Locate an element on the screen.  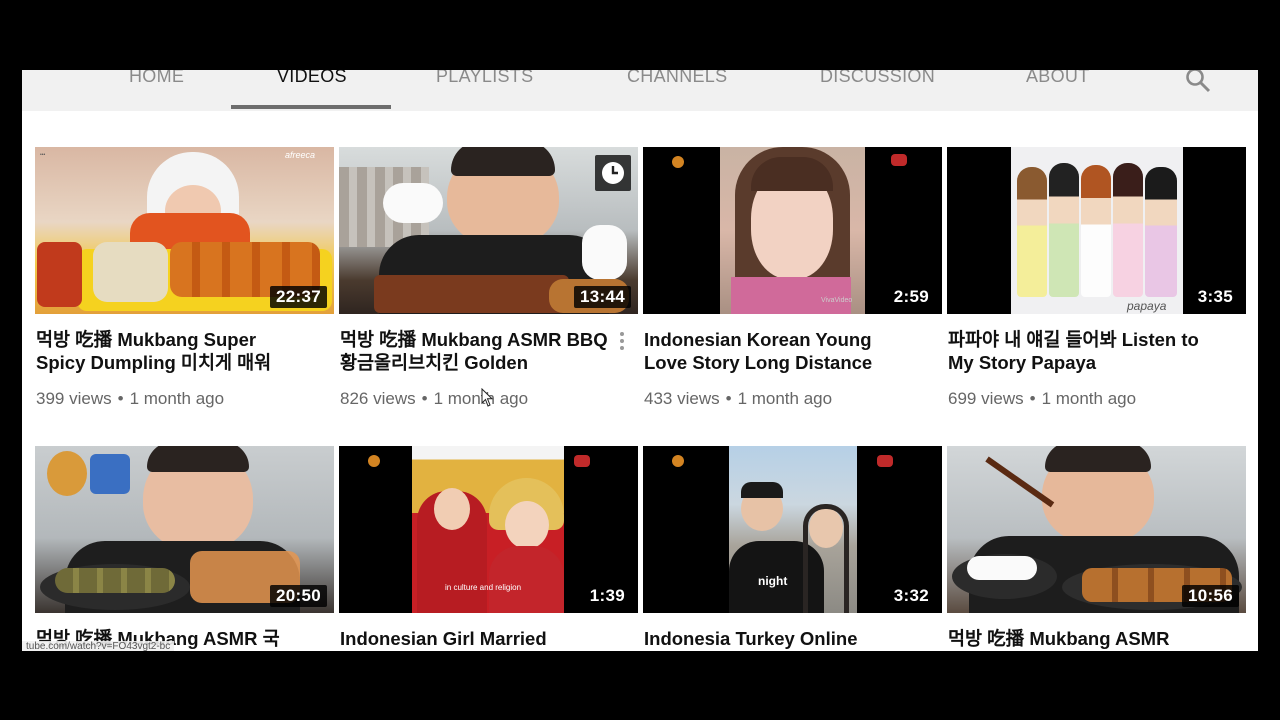
video-title: Indonesian Girl Married is located at coordinates (475, 638).